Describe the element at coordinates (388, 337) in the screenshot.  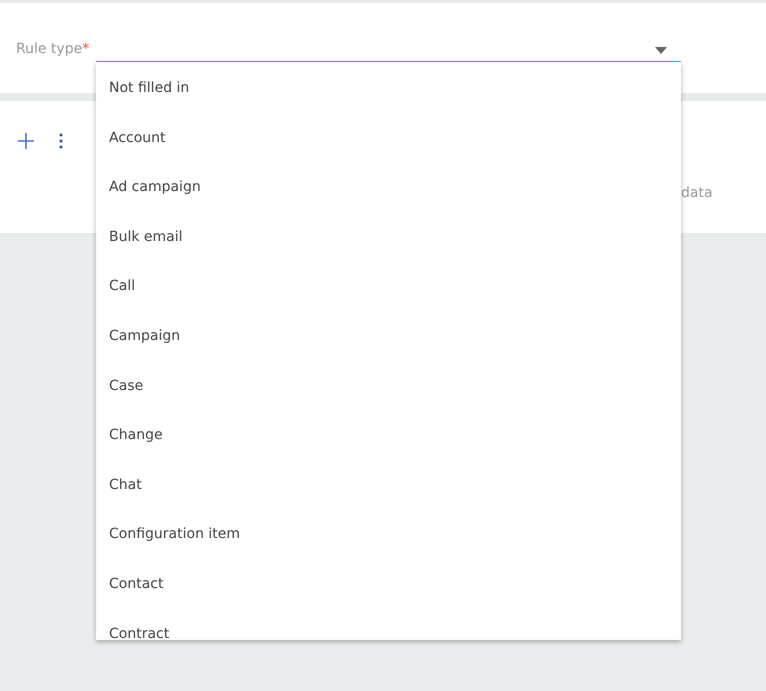
I see `dropdown-option: Campaign` at that location.